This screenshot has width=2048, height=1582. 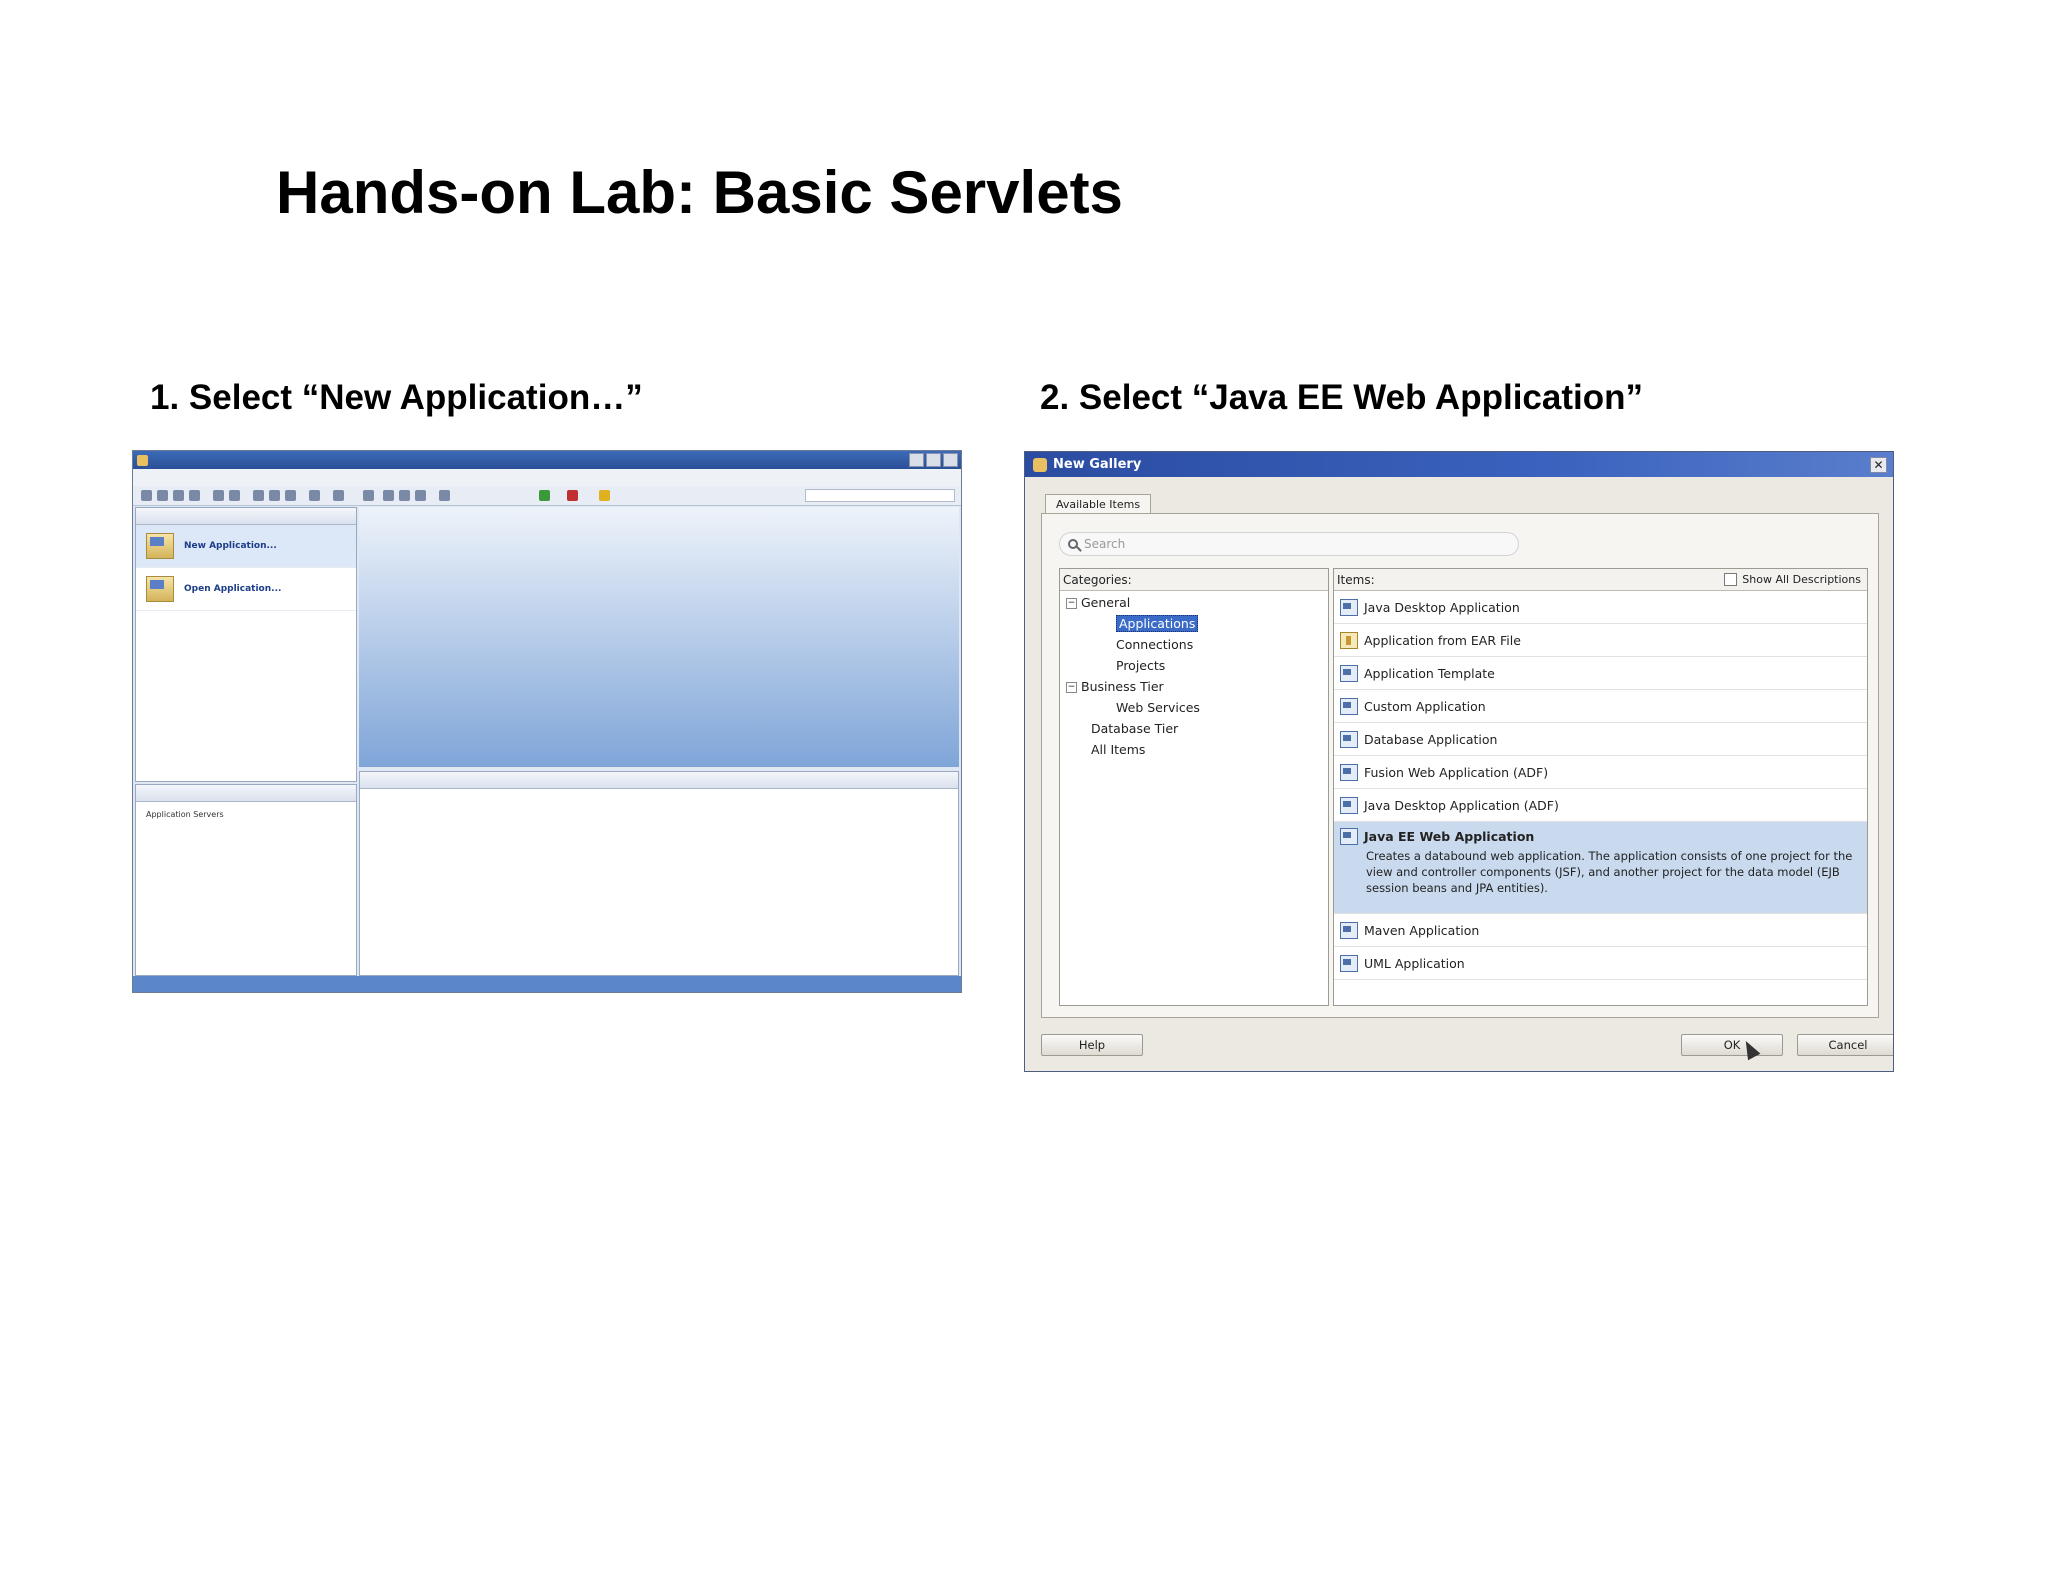 I want to click on step-2-label: 2. Select “Java EE Web Application”, so click(x=1341, y=397).